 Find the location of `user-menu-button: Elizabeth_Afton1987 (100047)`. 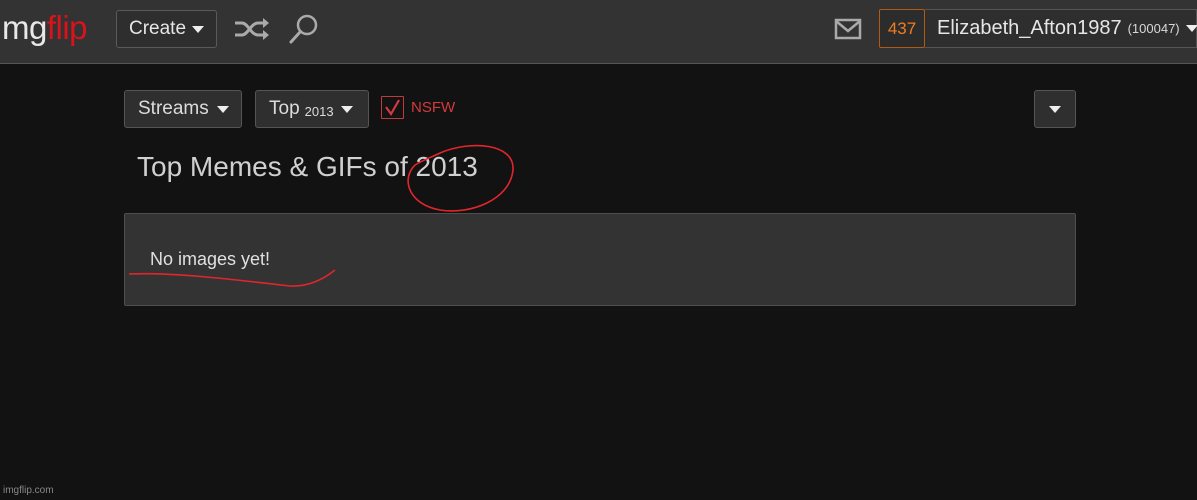

user-menu-button: Elizabeth_Afton1987 (100047) is located at coordinates (1061, 28).